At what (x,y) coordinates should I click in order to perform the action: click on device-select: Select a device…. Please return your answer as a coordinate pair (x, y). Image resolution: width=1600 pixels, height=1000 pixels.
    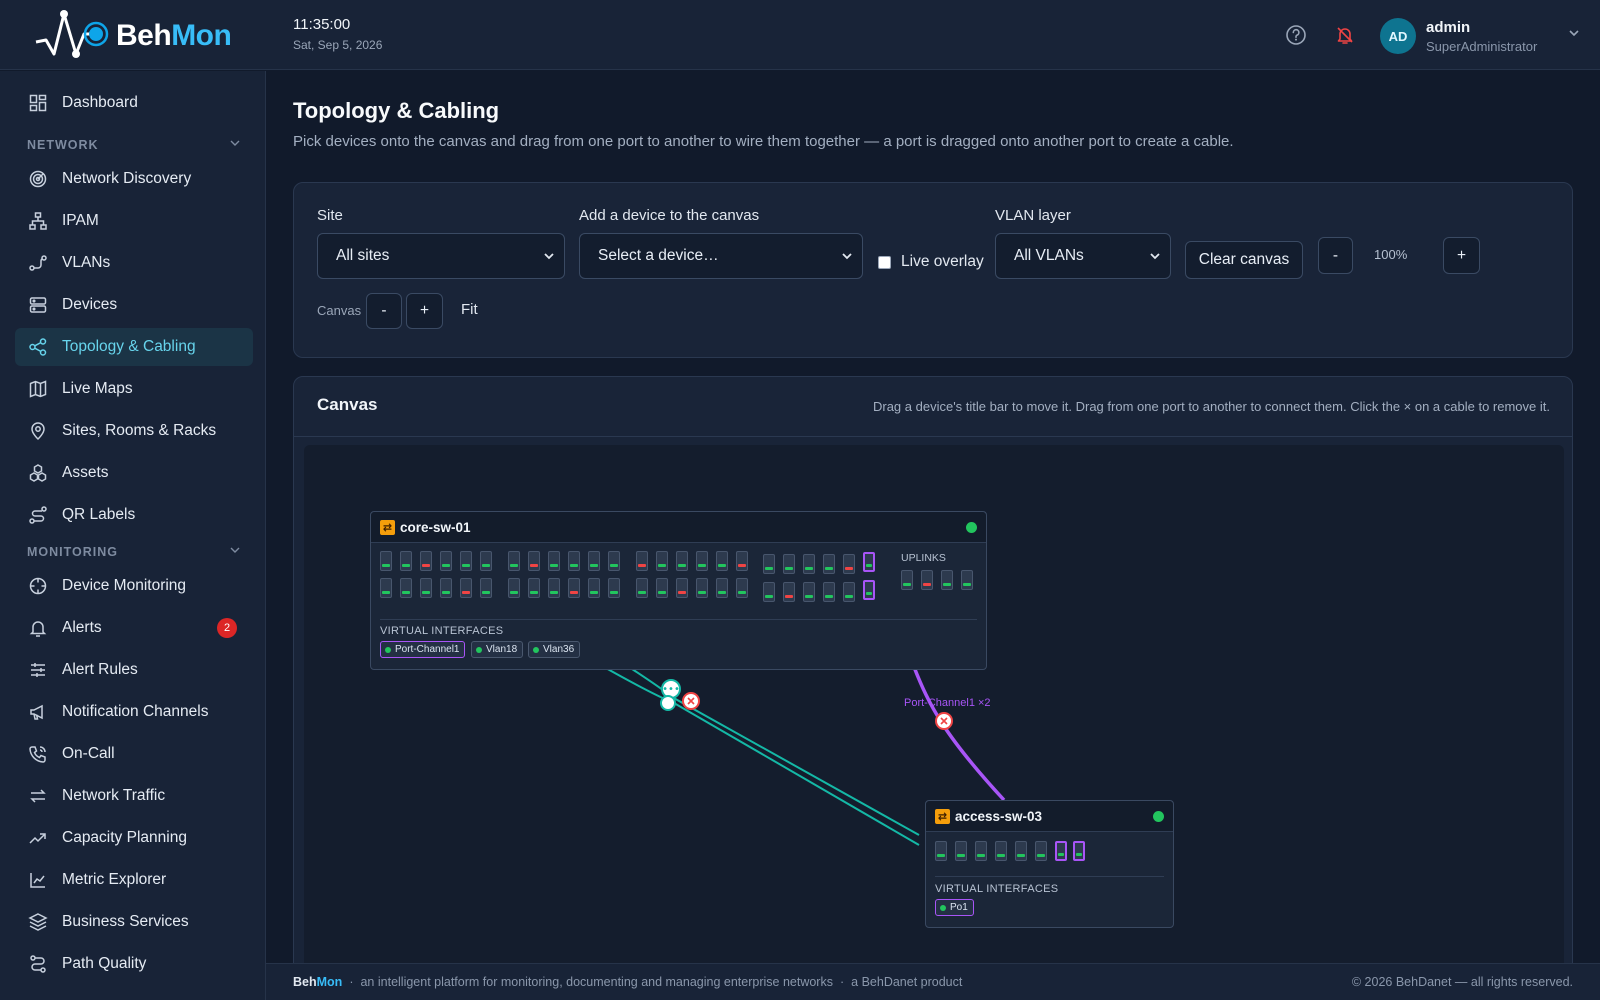
    Looking at the image, I should click on (721, 256).